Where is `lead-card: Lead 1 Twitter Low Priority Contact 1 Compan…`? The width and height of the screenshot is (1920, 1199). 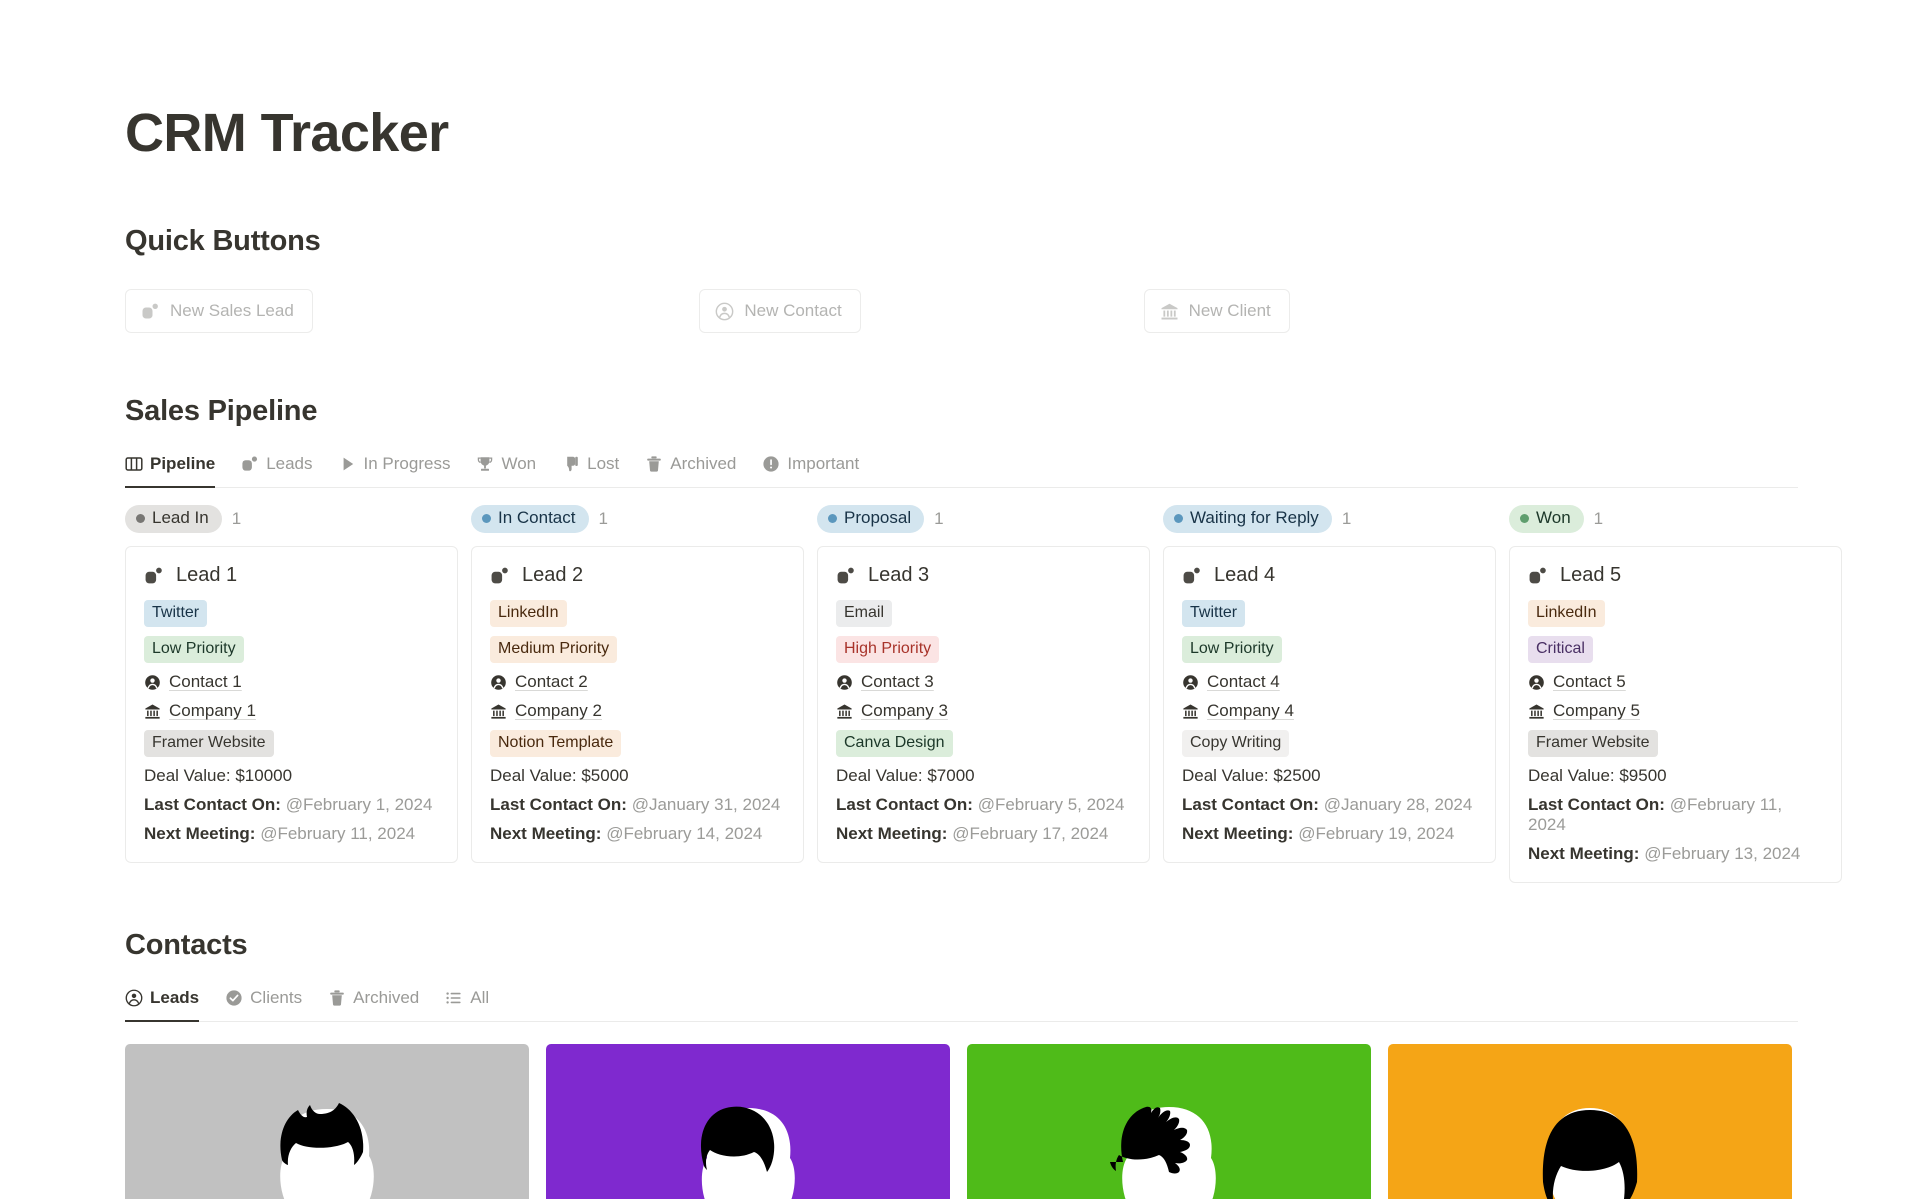
lead-card: Lead 1 Twitter Low Priority Contact 1 Compan… is located at coordinates (291, 705).